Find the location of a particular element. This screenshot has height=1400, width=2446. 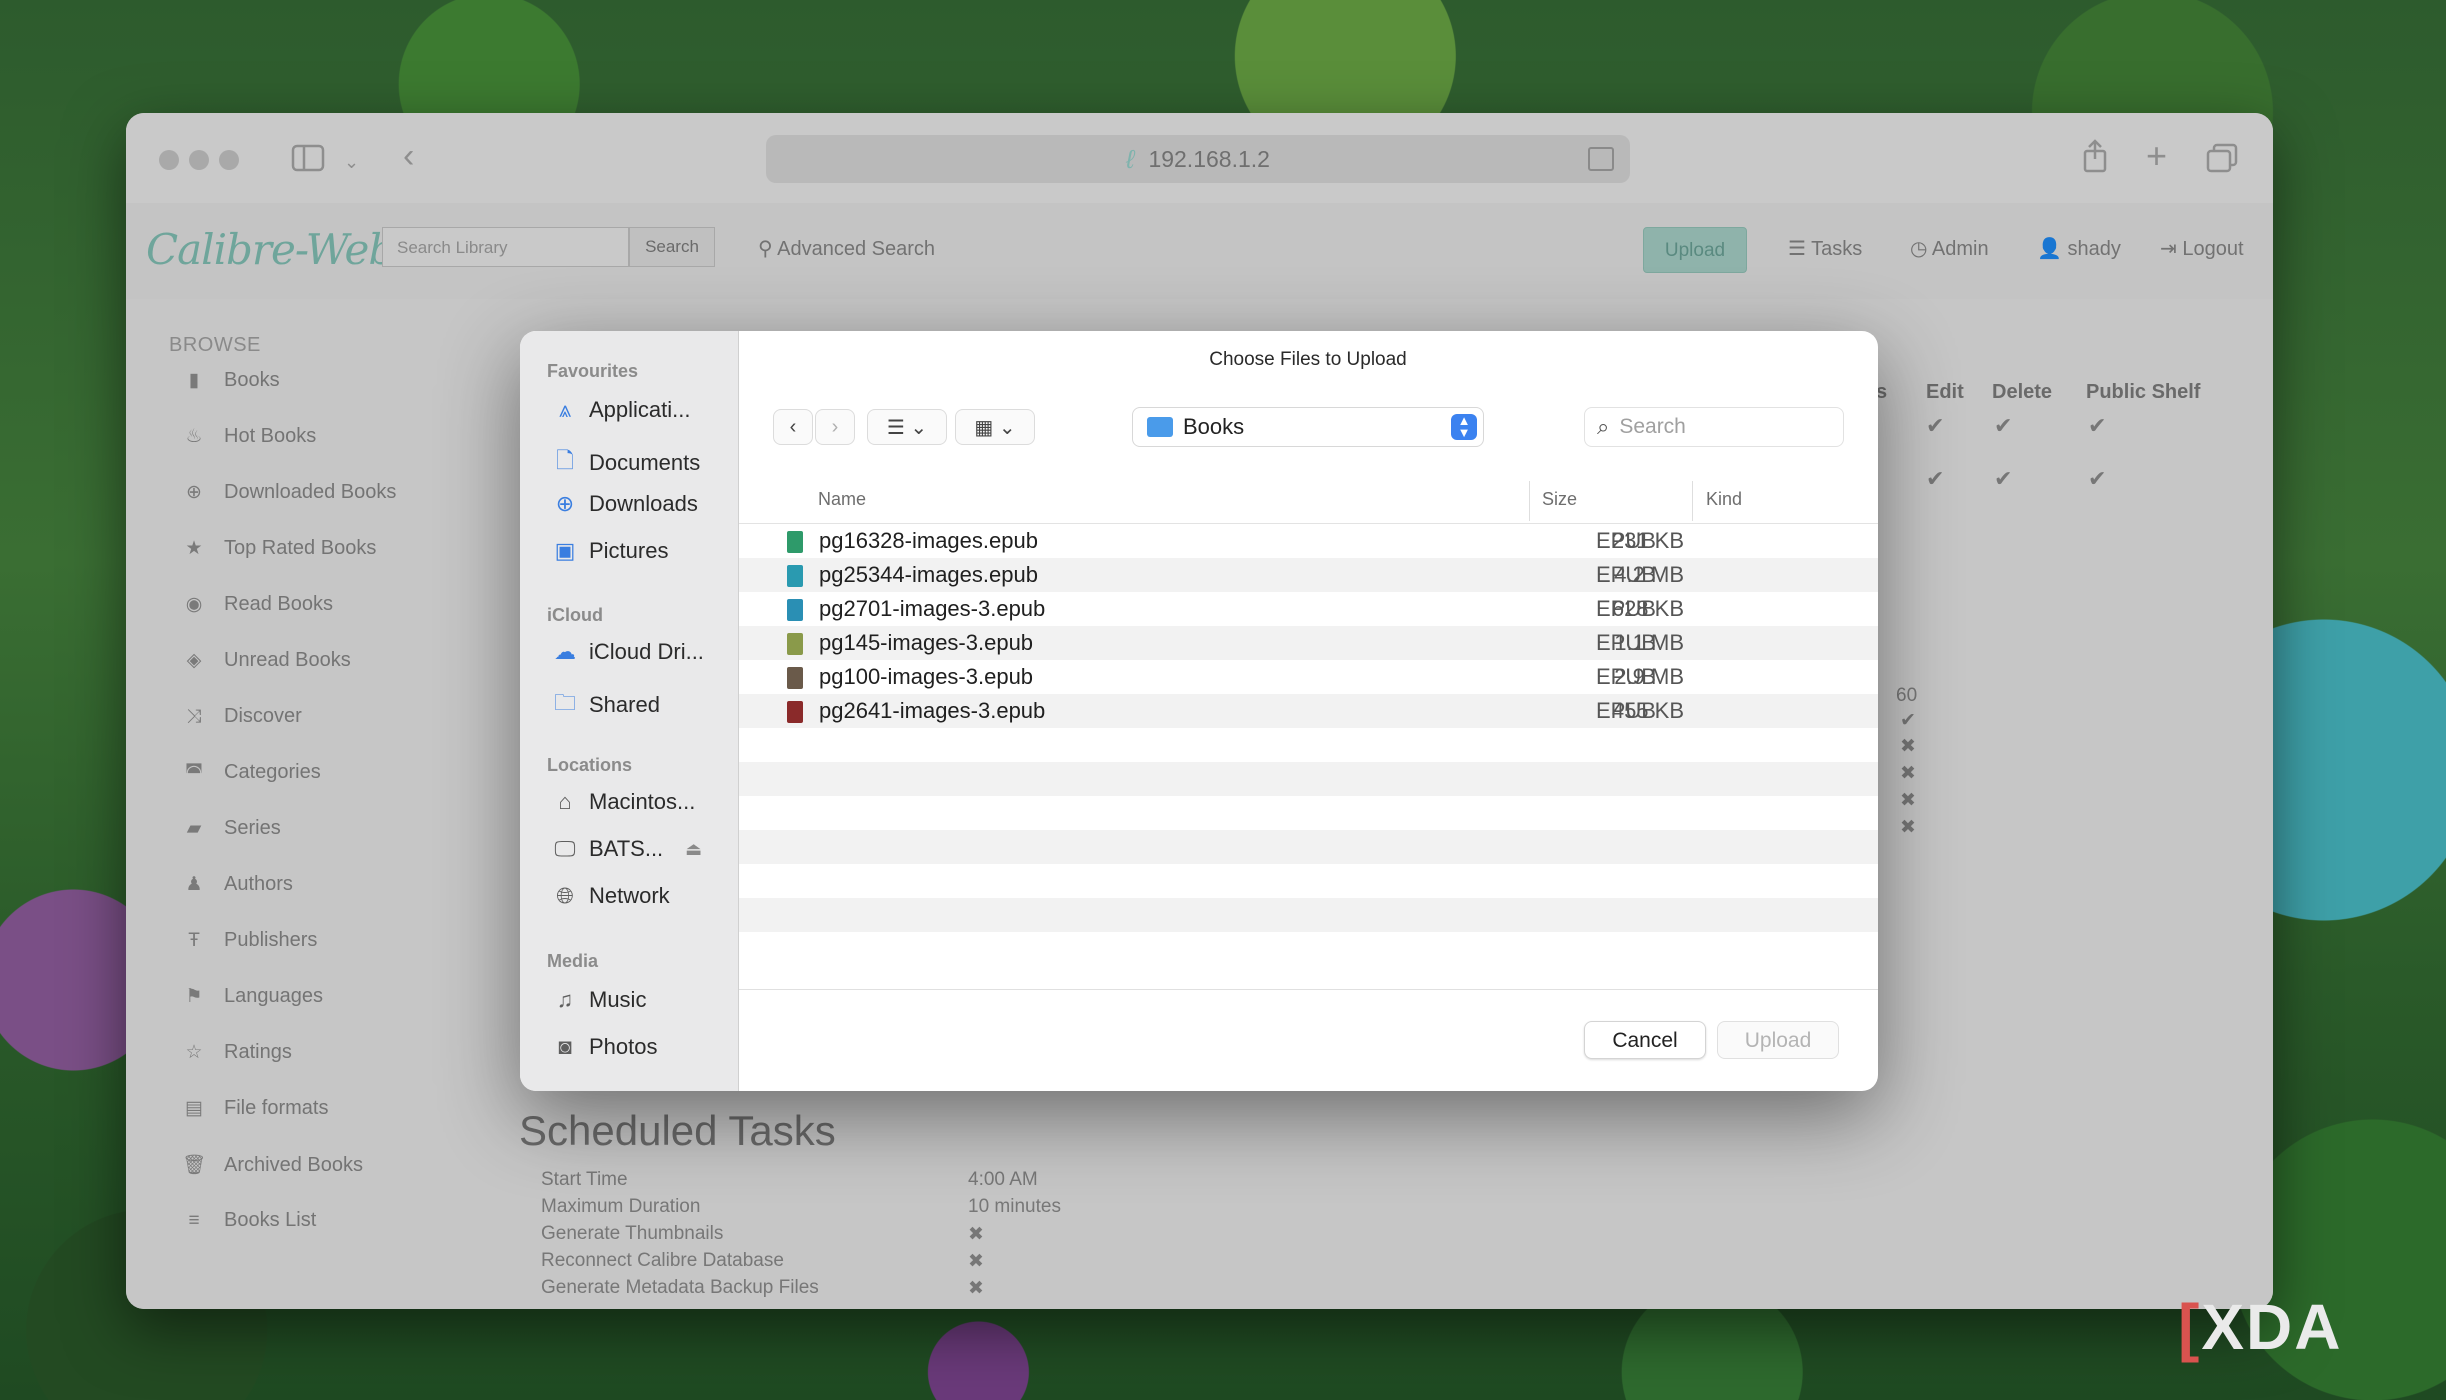

sidebar-item-music: ♫ Music is located at coordinates (598, 1000).